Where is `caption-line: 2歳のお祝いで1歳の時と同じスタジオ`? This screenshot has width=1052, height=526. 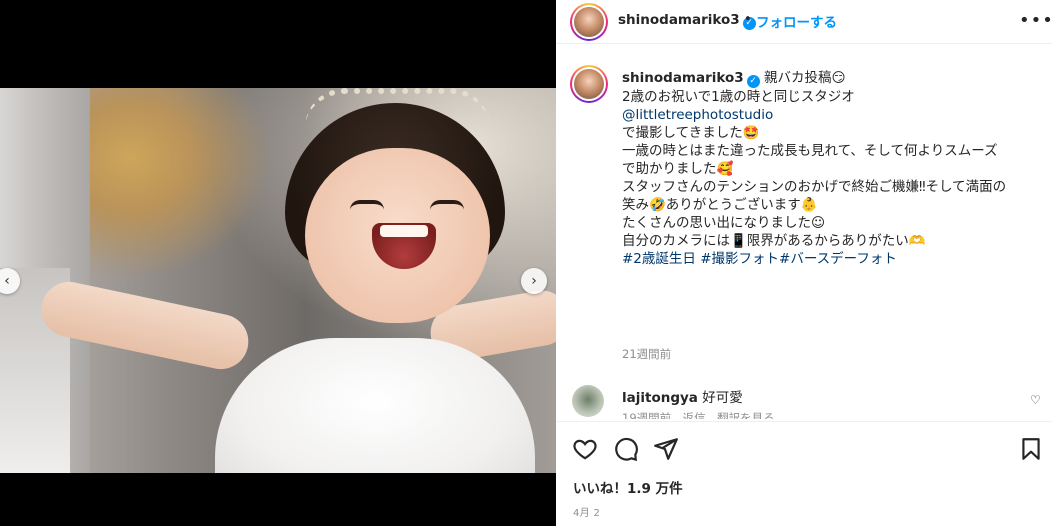 caption-line: 2歳のお祝いで1歳の時と同じスタジオ is located at coordinates (738, 97).